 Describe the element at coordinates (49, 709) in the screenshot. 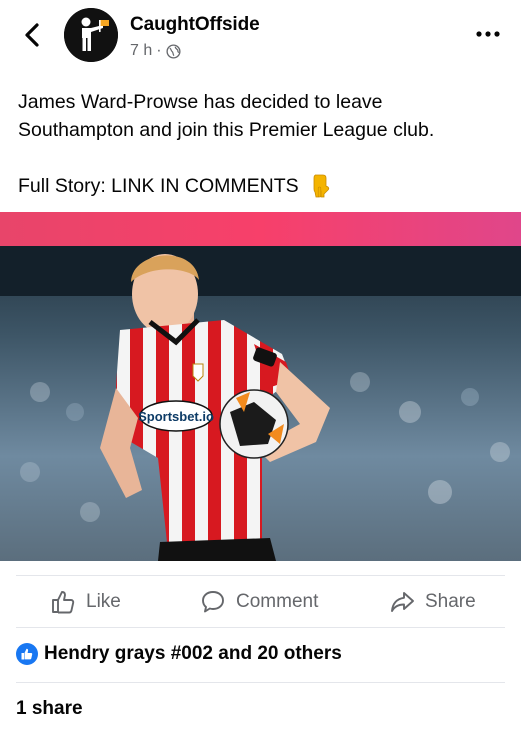

I see `shares-count: 1 share` at that location.